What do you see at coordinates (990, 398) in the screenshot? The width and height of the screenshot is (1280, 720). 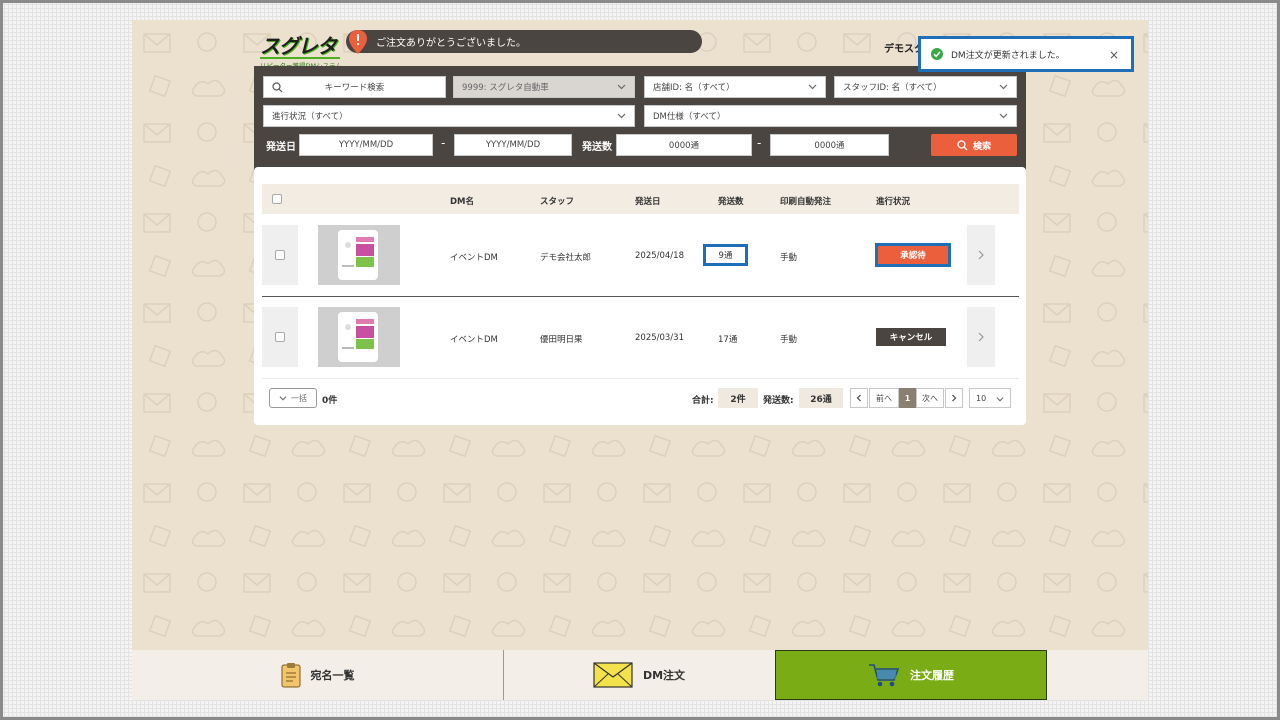 I see `per-page-select: 10` at bounding box center [990, 398].